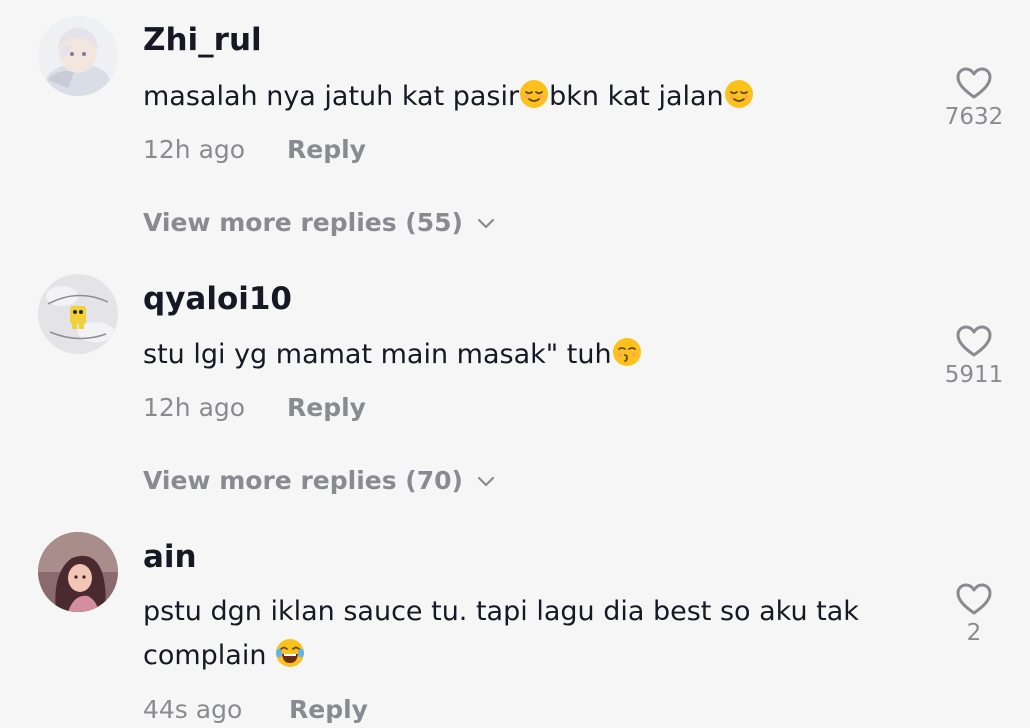  I want to click on comment-timestamp: 44s ago, so click(193, 709).